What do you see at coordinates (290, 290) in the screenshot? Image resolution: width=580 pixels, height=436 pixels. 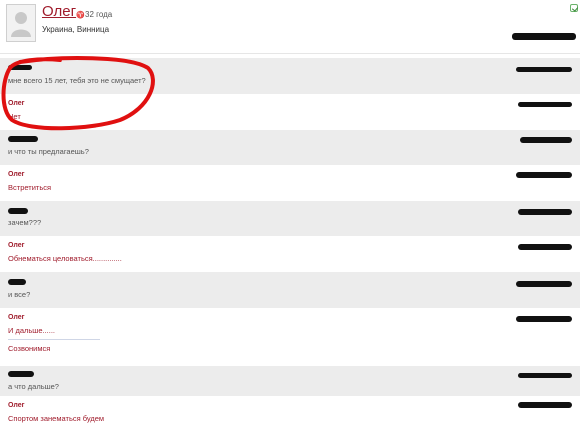 I see `message-row: и все?` at bounding box center [290, 290].